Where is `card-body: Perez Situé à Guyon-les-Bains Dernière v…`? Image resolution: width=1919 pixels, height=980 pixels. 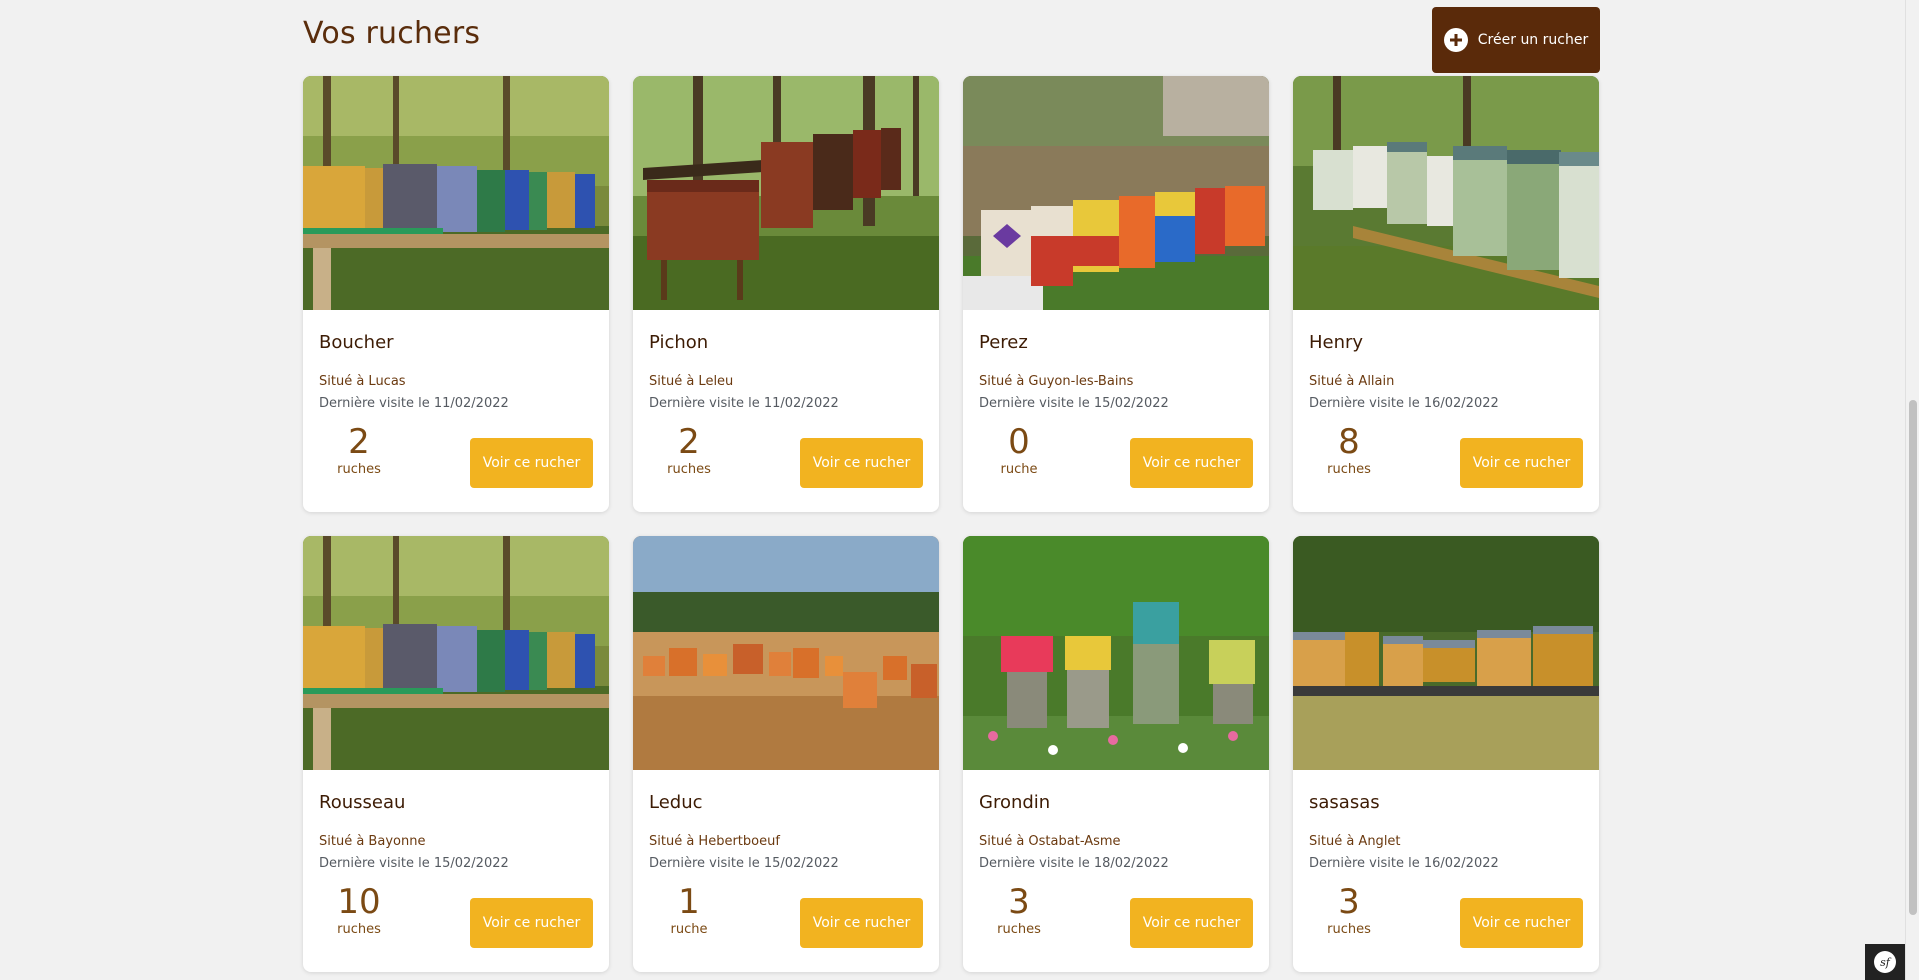
card-body: Perez Situé à Guyon-les-Bains Dernière v… is located at coordinates (1116, 411).